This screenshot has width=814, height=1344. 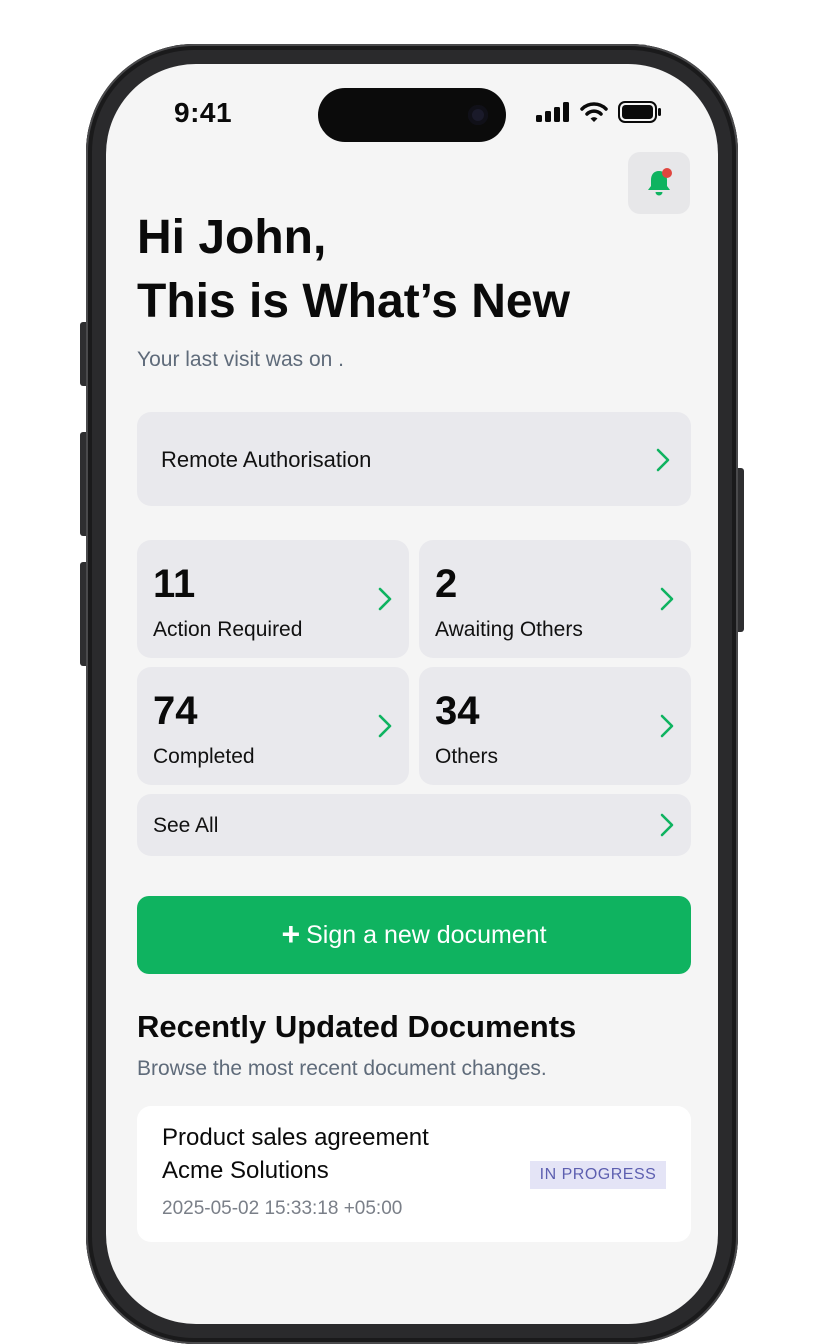 I want to click on stat-card-others: 34 Others, so click(x=555, y=726).